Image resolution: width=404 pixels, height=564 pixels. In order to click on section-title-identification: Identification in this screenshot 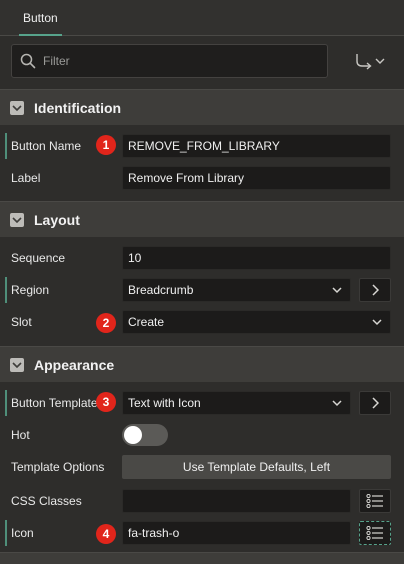, I will do `click(78, 108)`.